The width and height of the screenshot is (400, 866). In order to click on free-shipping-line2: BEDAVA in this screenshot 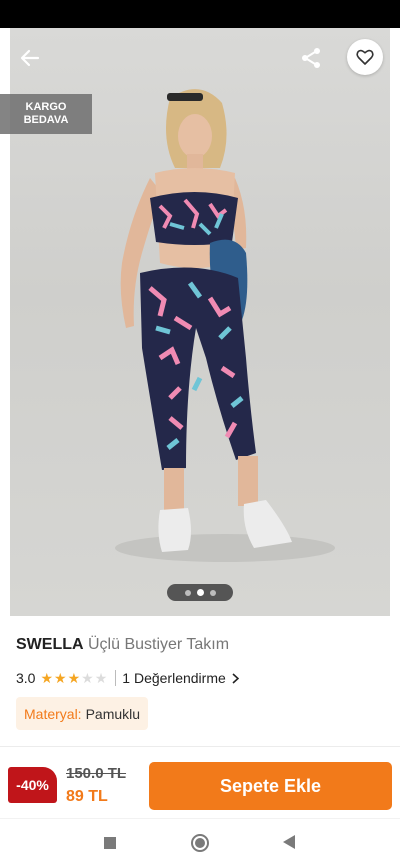, I will do `click(46, 120)`.